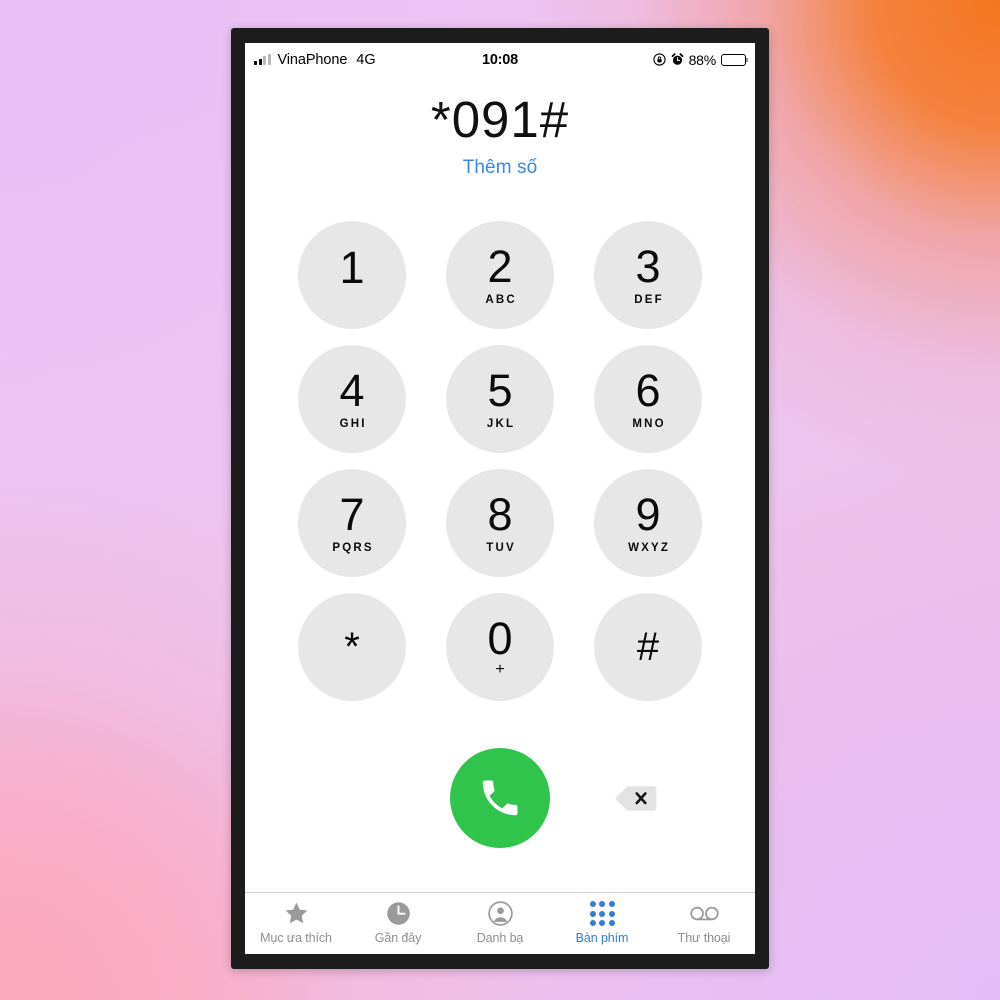 Image resolution: width=1000 pixels, height=1000 pixels. Describe the element at coordinates (352, 514) in the screenshot. I see `key-digit: 7` at that location.